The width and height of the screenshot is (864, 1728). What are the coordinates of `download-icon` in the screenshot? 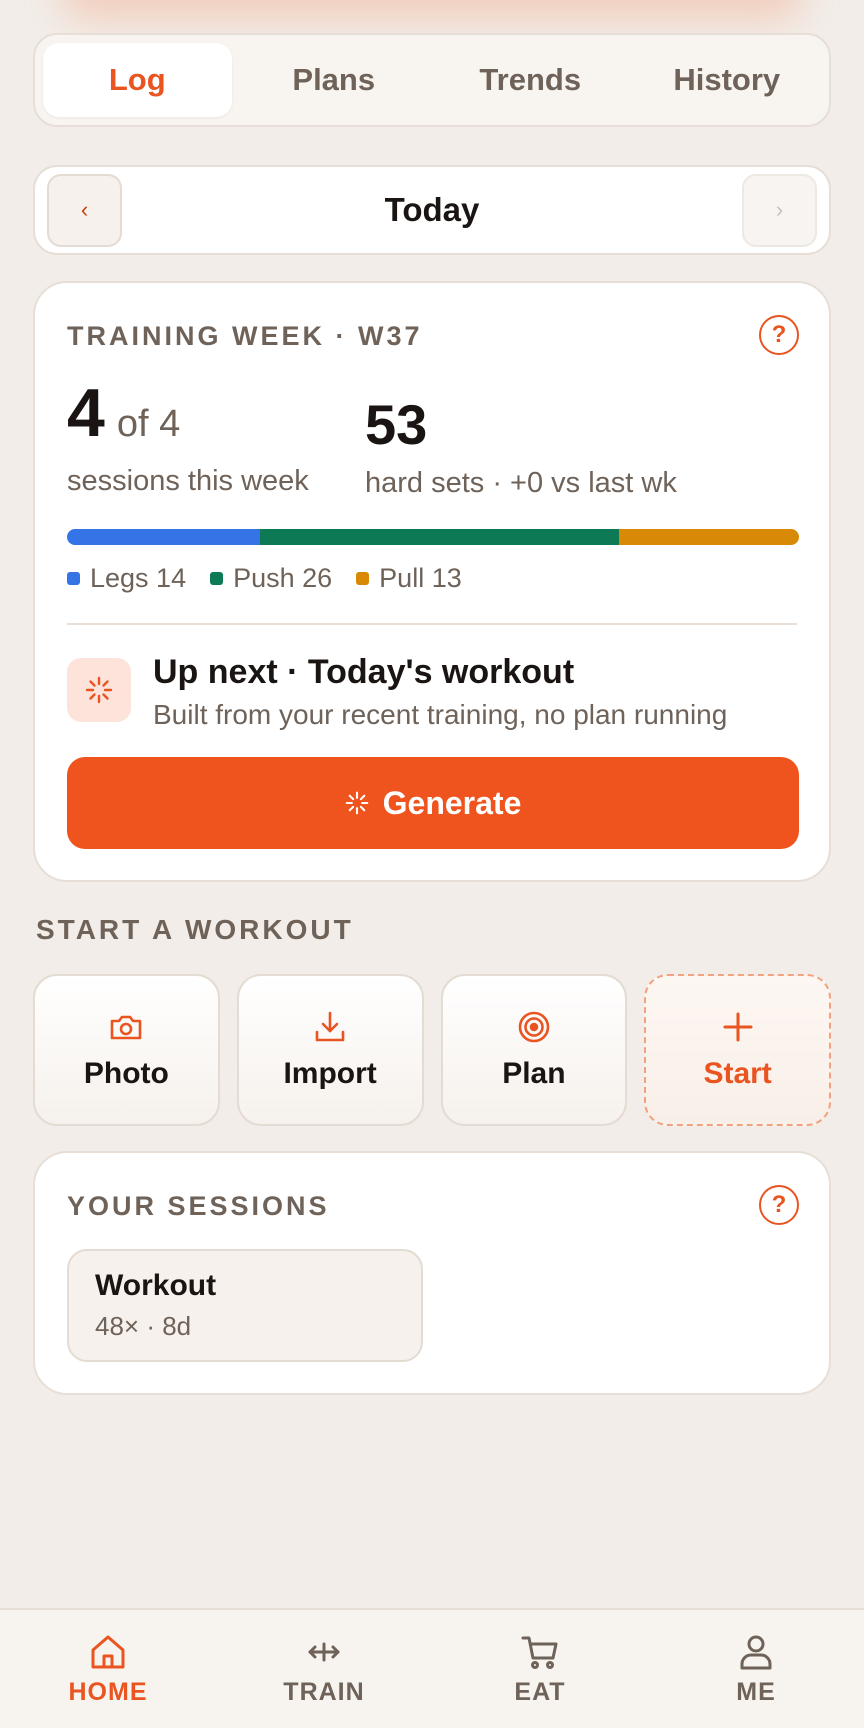 It's located at (330, 1026).